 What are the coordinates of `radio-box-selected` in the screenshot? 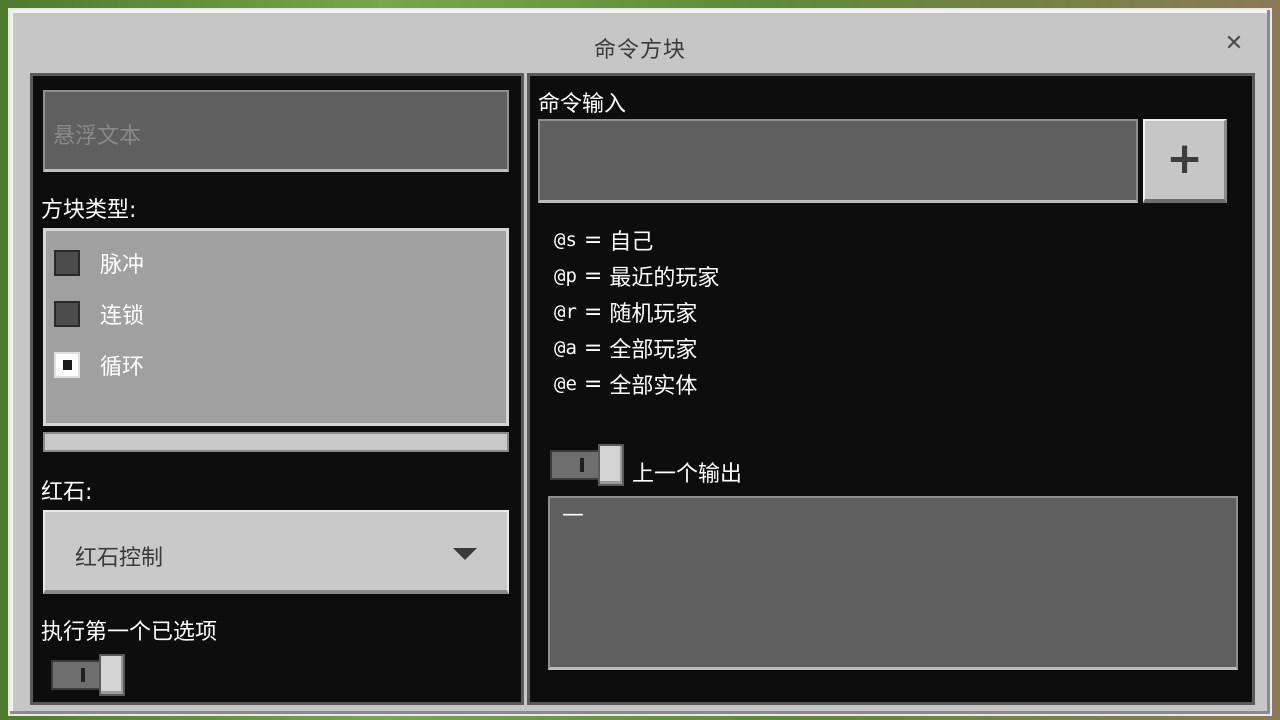 It's located at (67, 365).